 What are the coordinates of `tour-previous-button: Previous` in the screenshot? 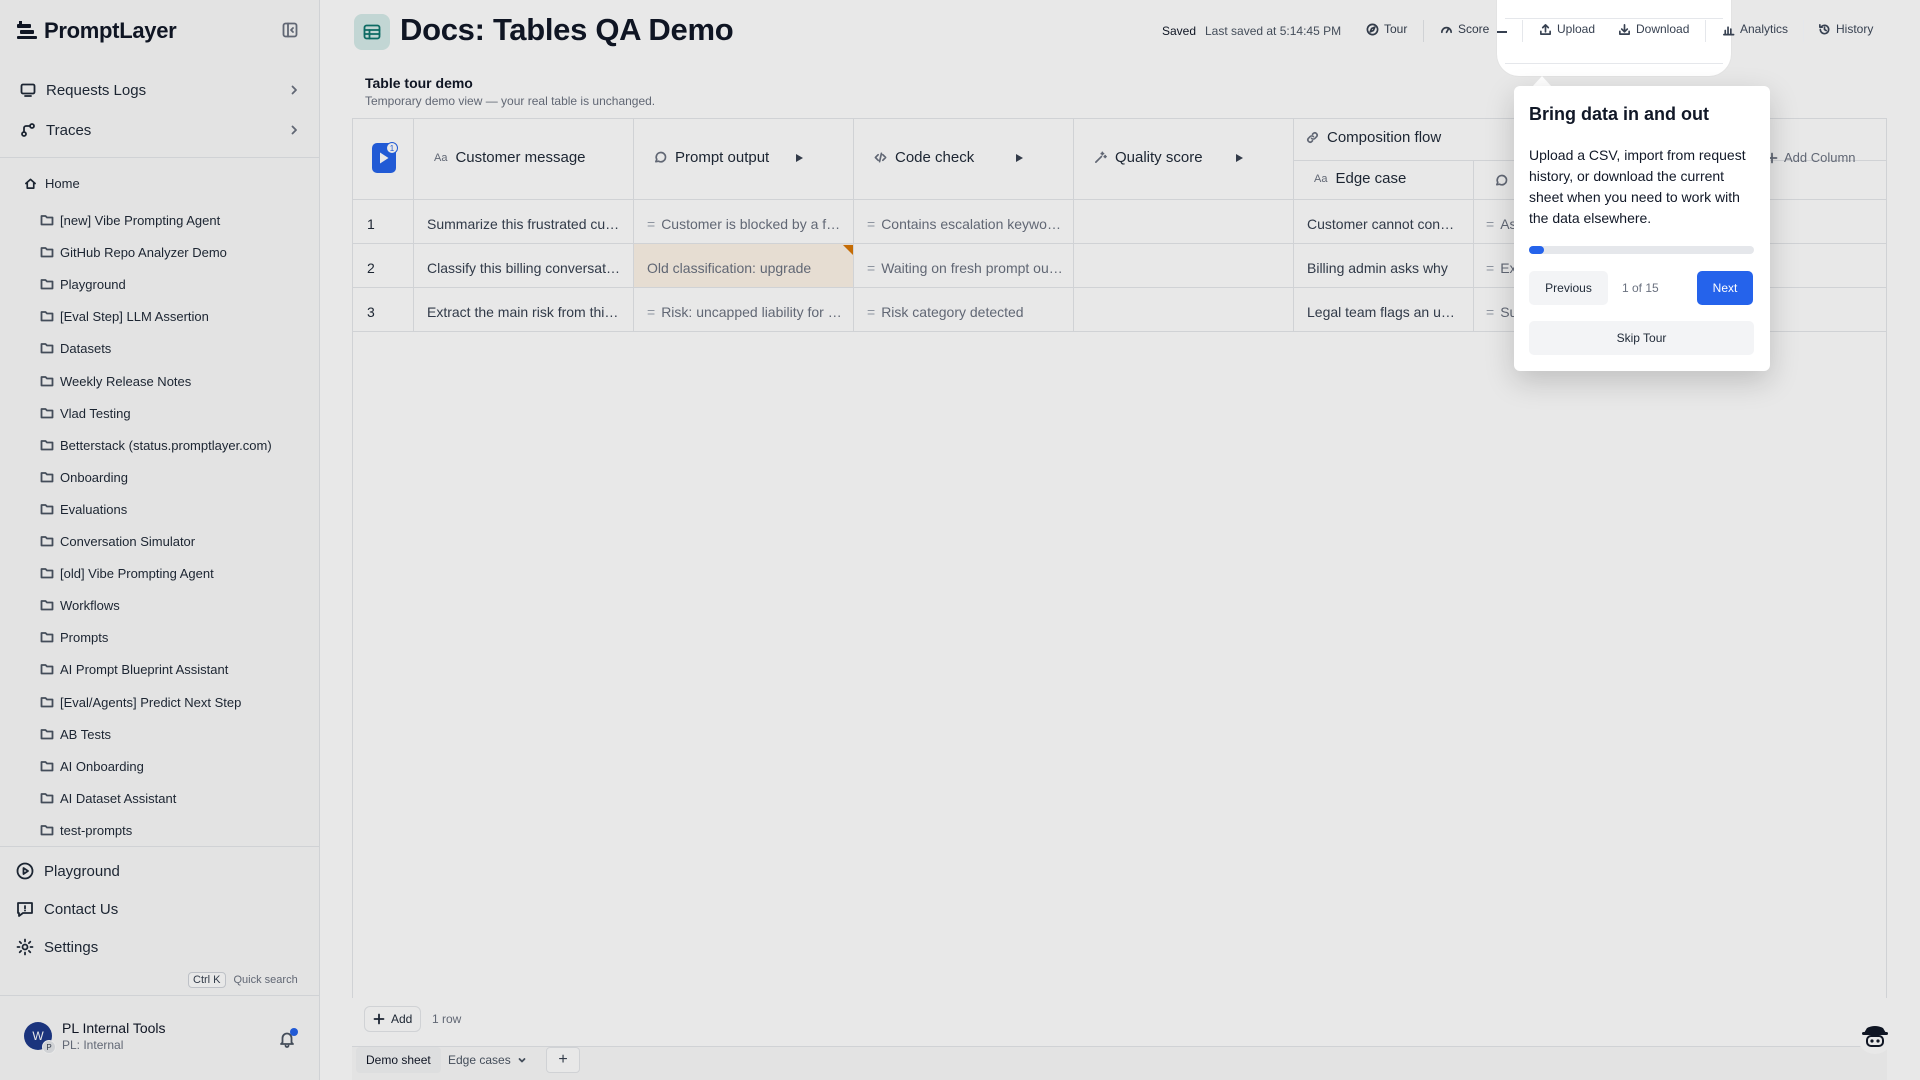 It's located at (1568, 288).